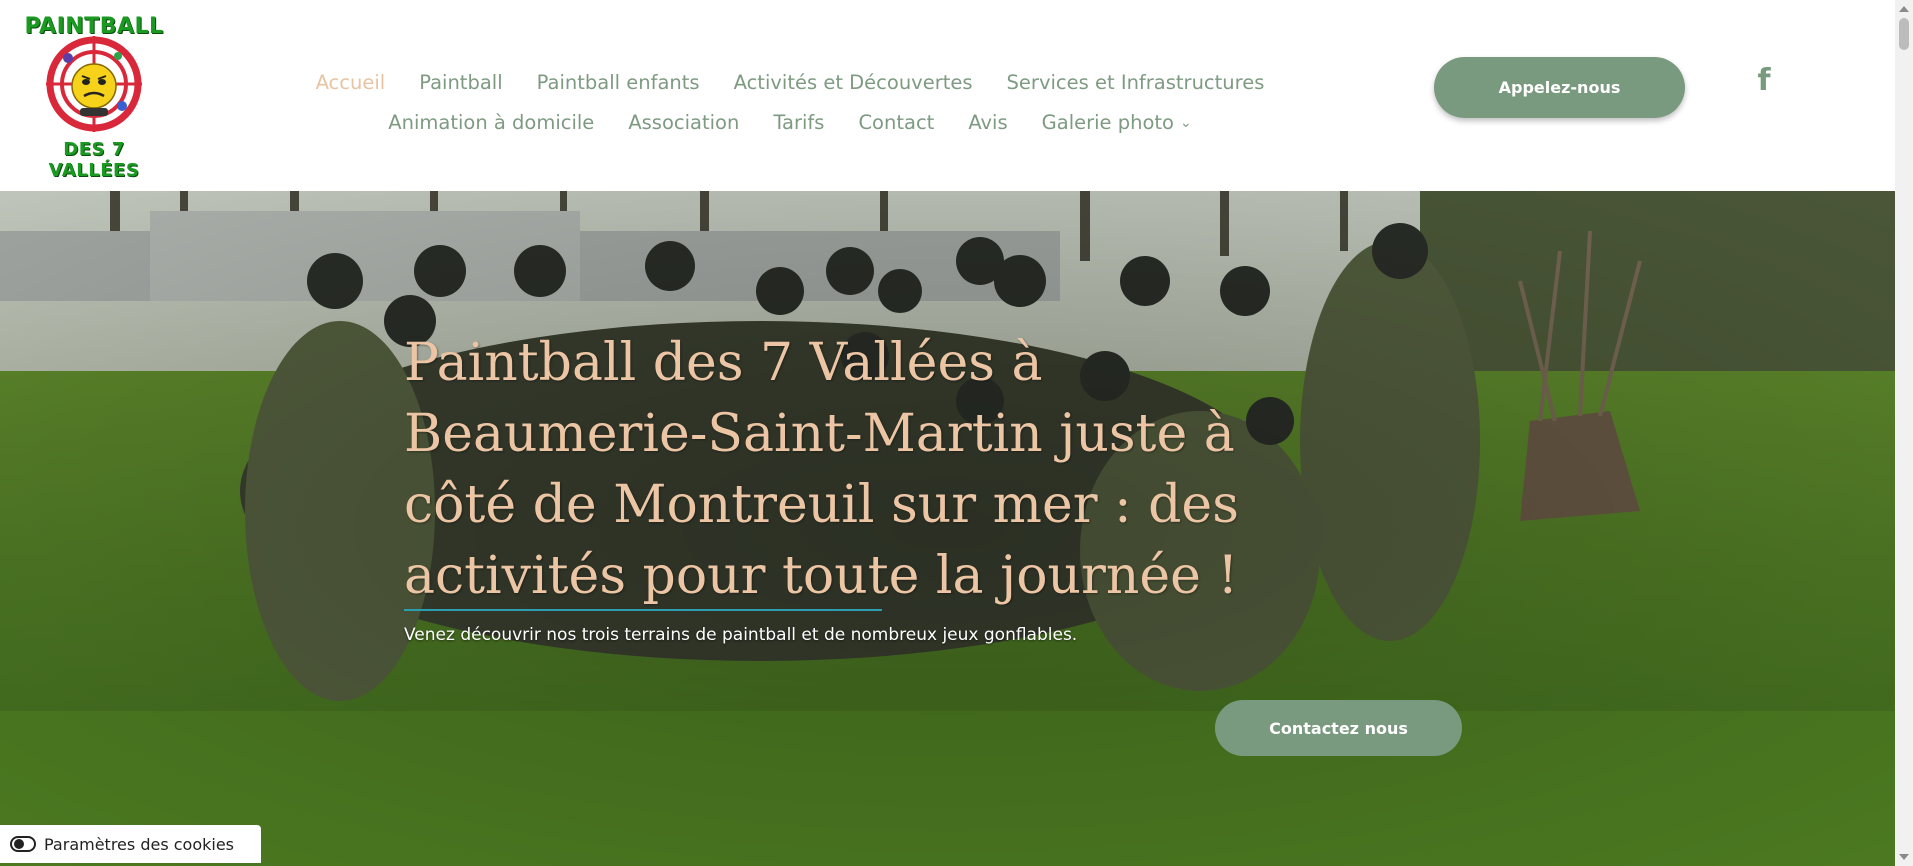 This screenshot has height=866, width=1913. I want to click on scroll-up-arrow-icon, so click(1904, 9).